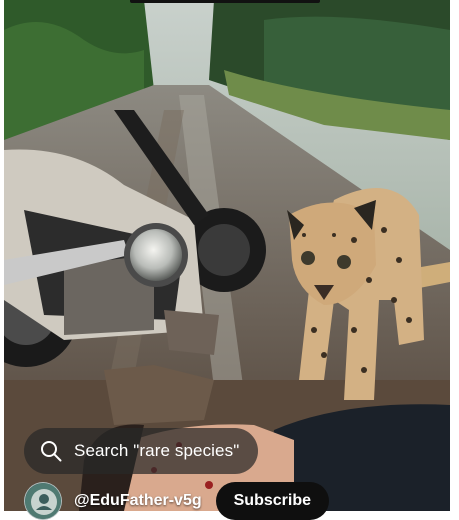 This screenshot has height=520, width=459. I want to click on channel-avatar, so click(43, 501).